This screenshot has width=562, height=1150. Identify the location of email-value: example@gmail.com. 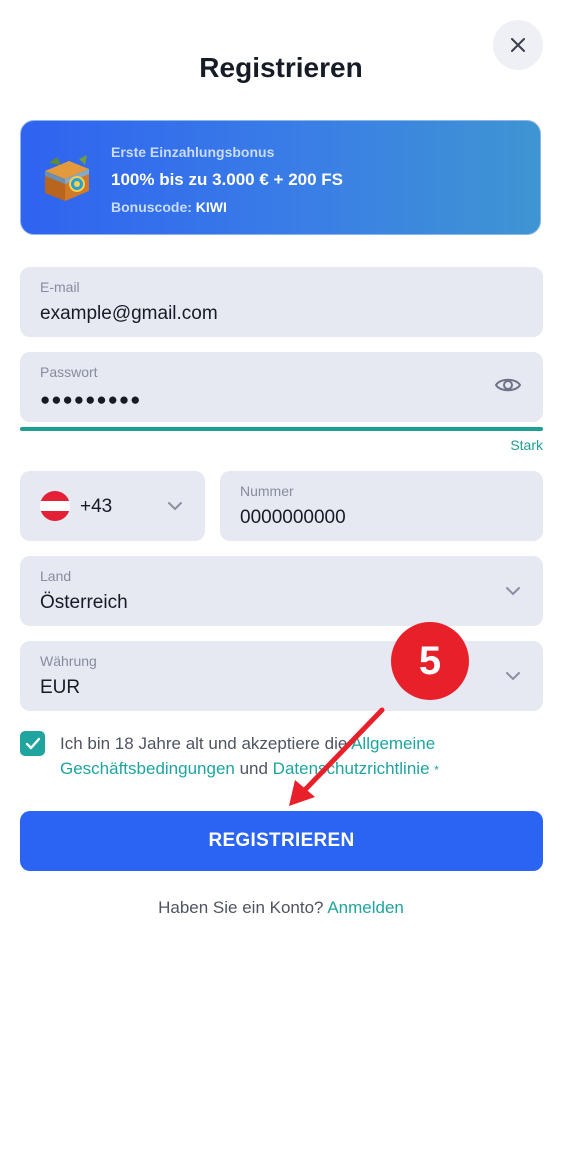
(129, 313).